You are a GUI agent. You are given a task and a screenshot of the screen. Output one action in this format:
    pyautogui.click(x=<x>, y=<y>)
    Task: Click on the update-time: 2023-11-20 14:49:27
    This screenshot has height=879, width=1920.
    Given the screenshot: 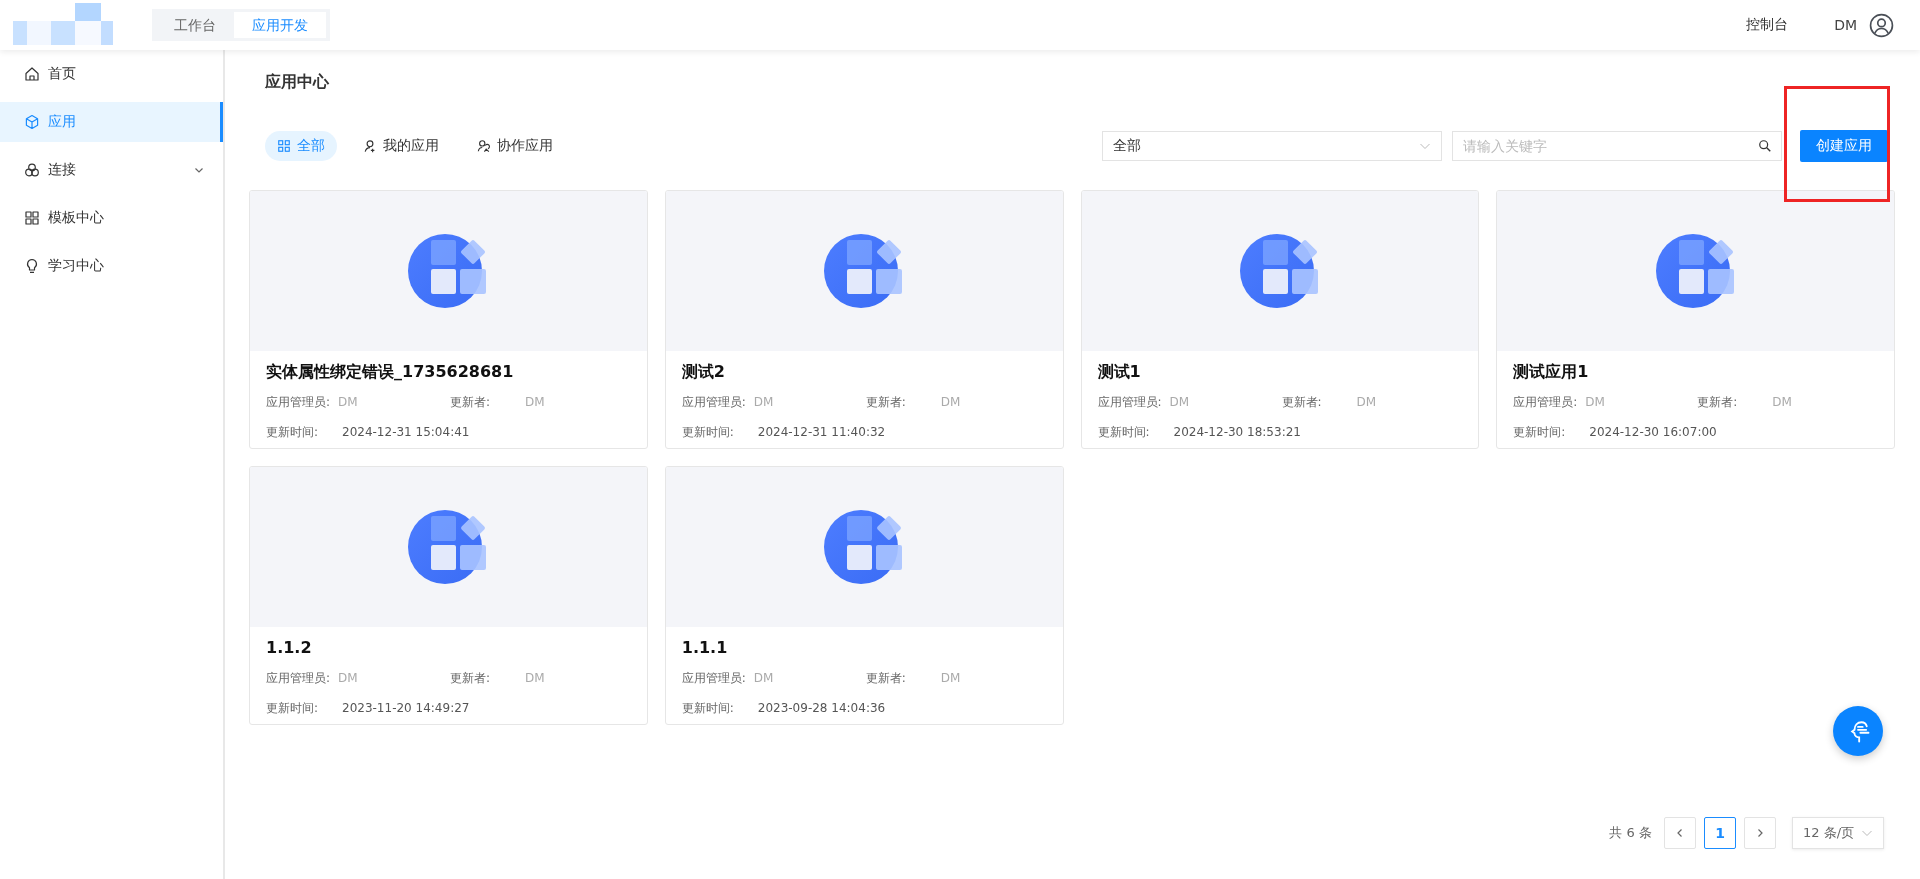 What is the action you would take?
    pyautogui.click(x=406, y=708)
    